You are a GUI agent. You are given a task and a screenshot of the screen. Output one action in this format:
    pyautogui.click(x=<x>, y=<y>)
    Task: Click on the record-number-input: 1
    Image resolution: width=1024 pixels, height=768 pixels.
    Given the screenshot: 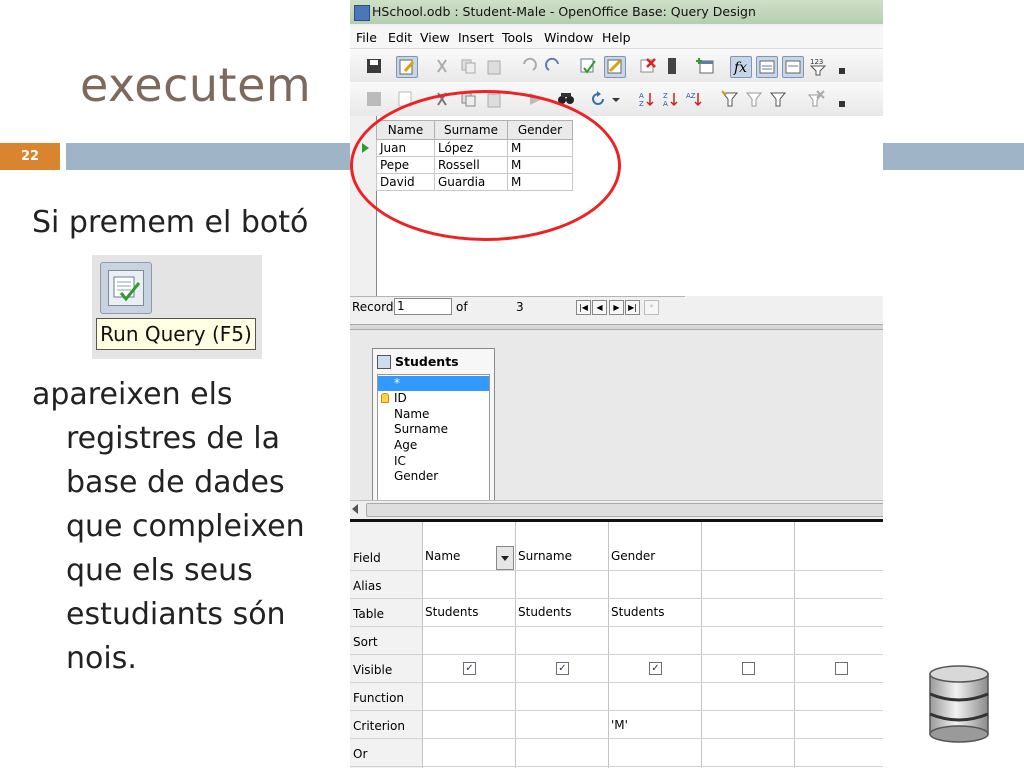 What is the action you would take?
    pyautogui.click(x=423, y=306)
    